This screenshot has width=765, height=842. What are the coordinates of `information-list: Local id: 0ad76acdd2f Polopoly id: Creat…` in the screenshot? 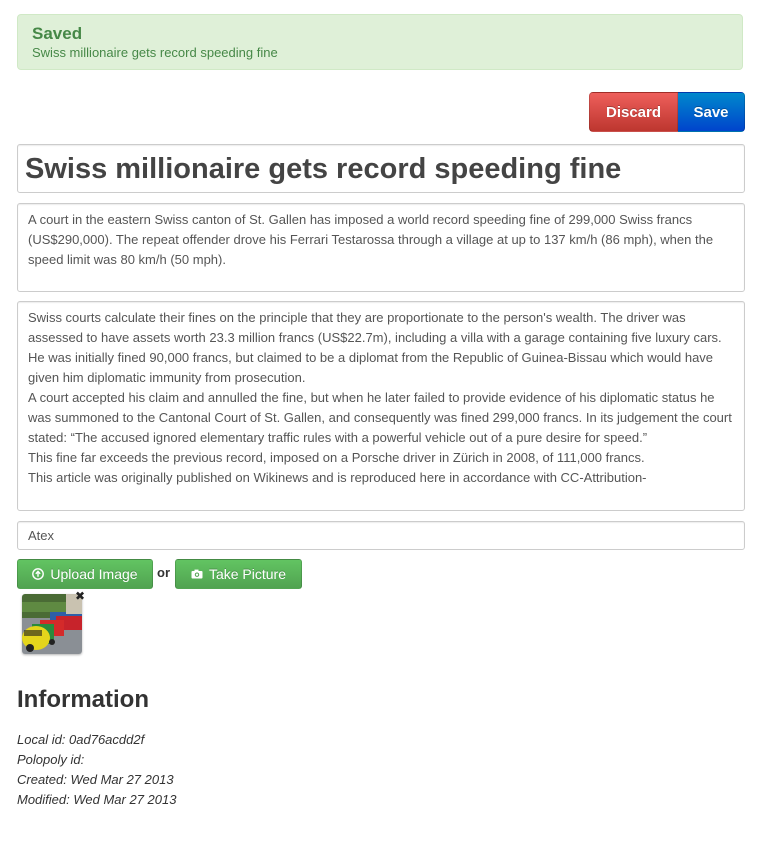 It's located at (96, 770).